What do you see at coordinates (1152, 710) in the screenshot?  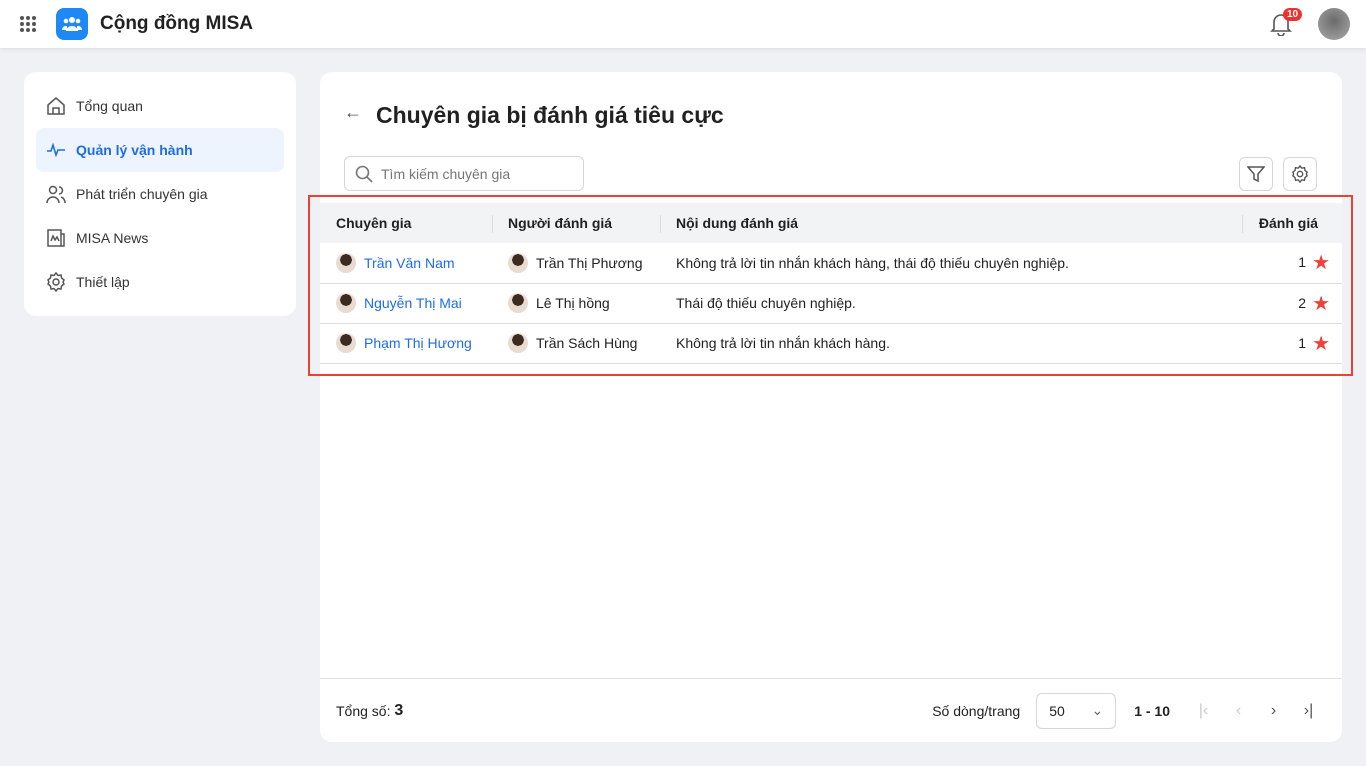 I see `page-range: 1 - 10` at bounding box center [1152, 710].